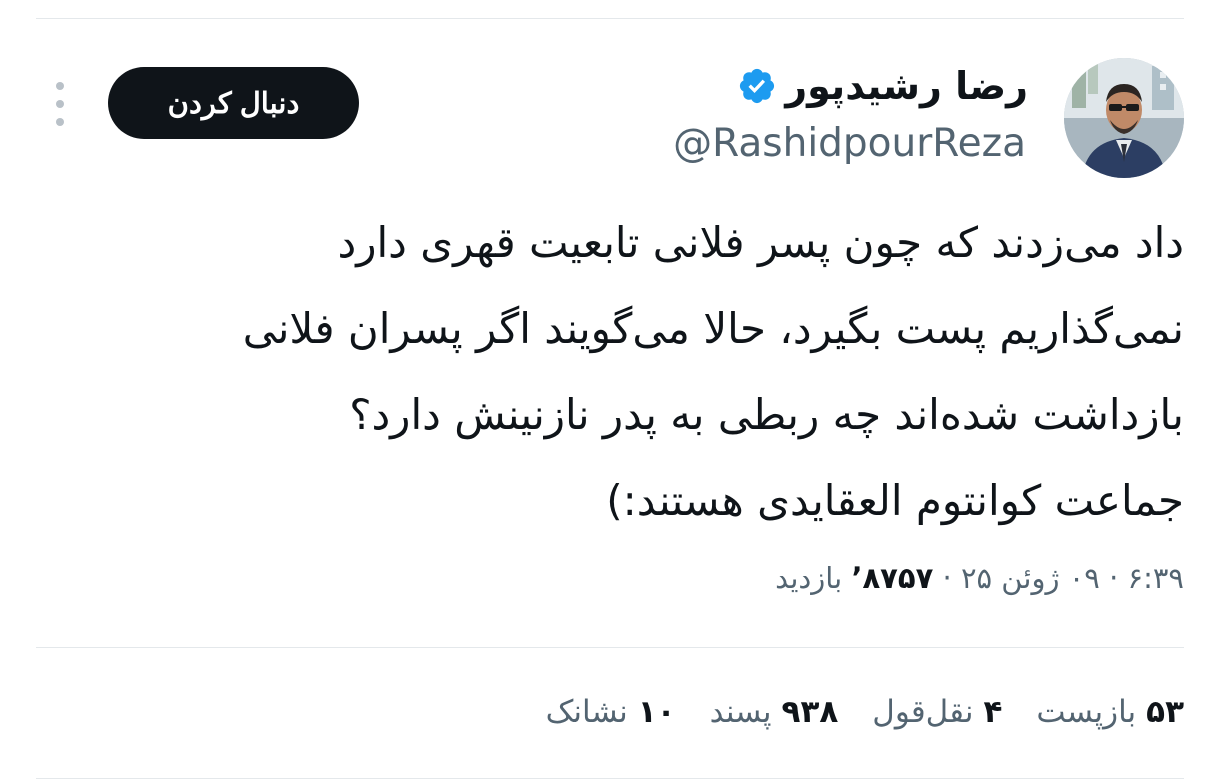 The image size is (1220, 783). I want to click on bookmarks-stat: ۱۰نشانک, so click(611, 712).